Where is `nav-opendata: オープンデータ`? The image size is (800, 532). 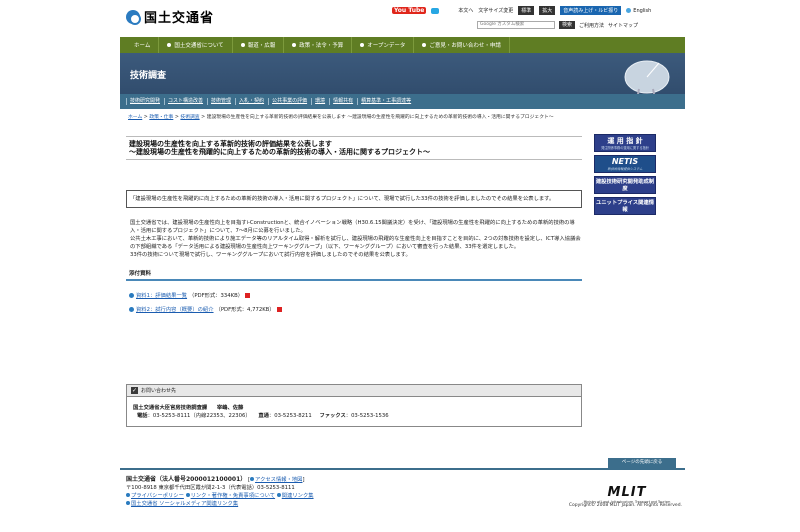 nav-opendata: オープンデータ is located at coordinates (383, 45).